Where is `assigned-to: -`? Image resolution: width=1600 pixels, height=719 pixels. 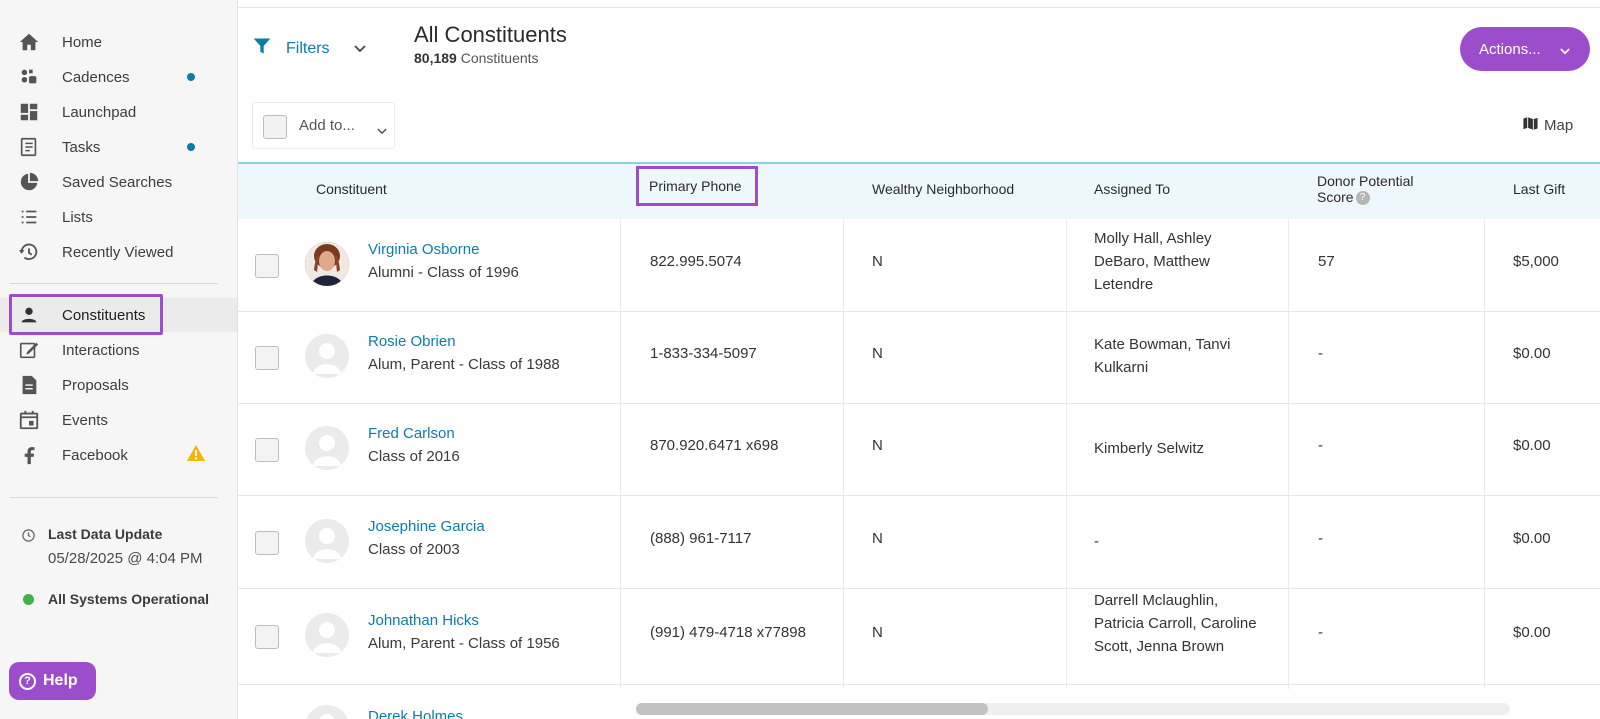
assigned-to: - is located at coordinates (1096, 541).